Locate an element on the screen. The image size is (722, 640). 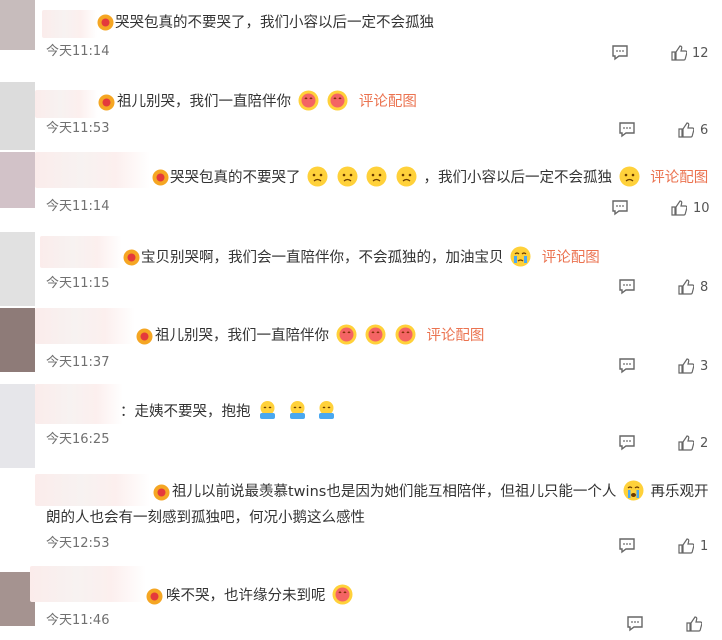
comment-row: 哭哭包真的不要哭了 ，我们小容以后一定不会孤独 评论配图 今天11:14 10 is located at coordinates (361, 190).